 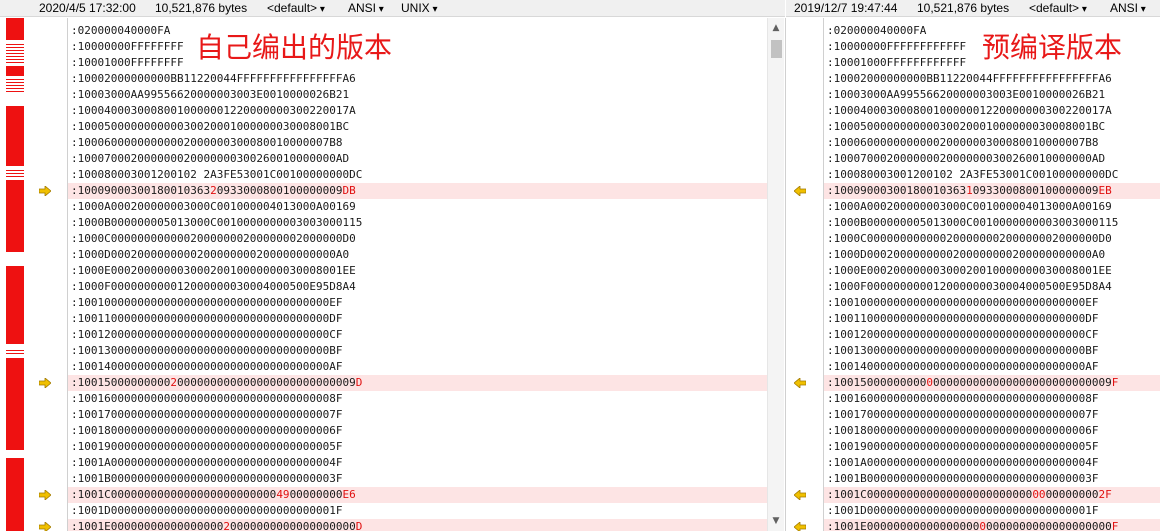 I want to click on right-encoding-dropdown: ANSI, so click(x=1128, y=8).